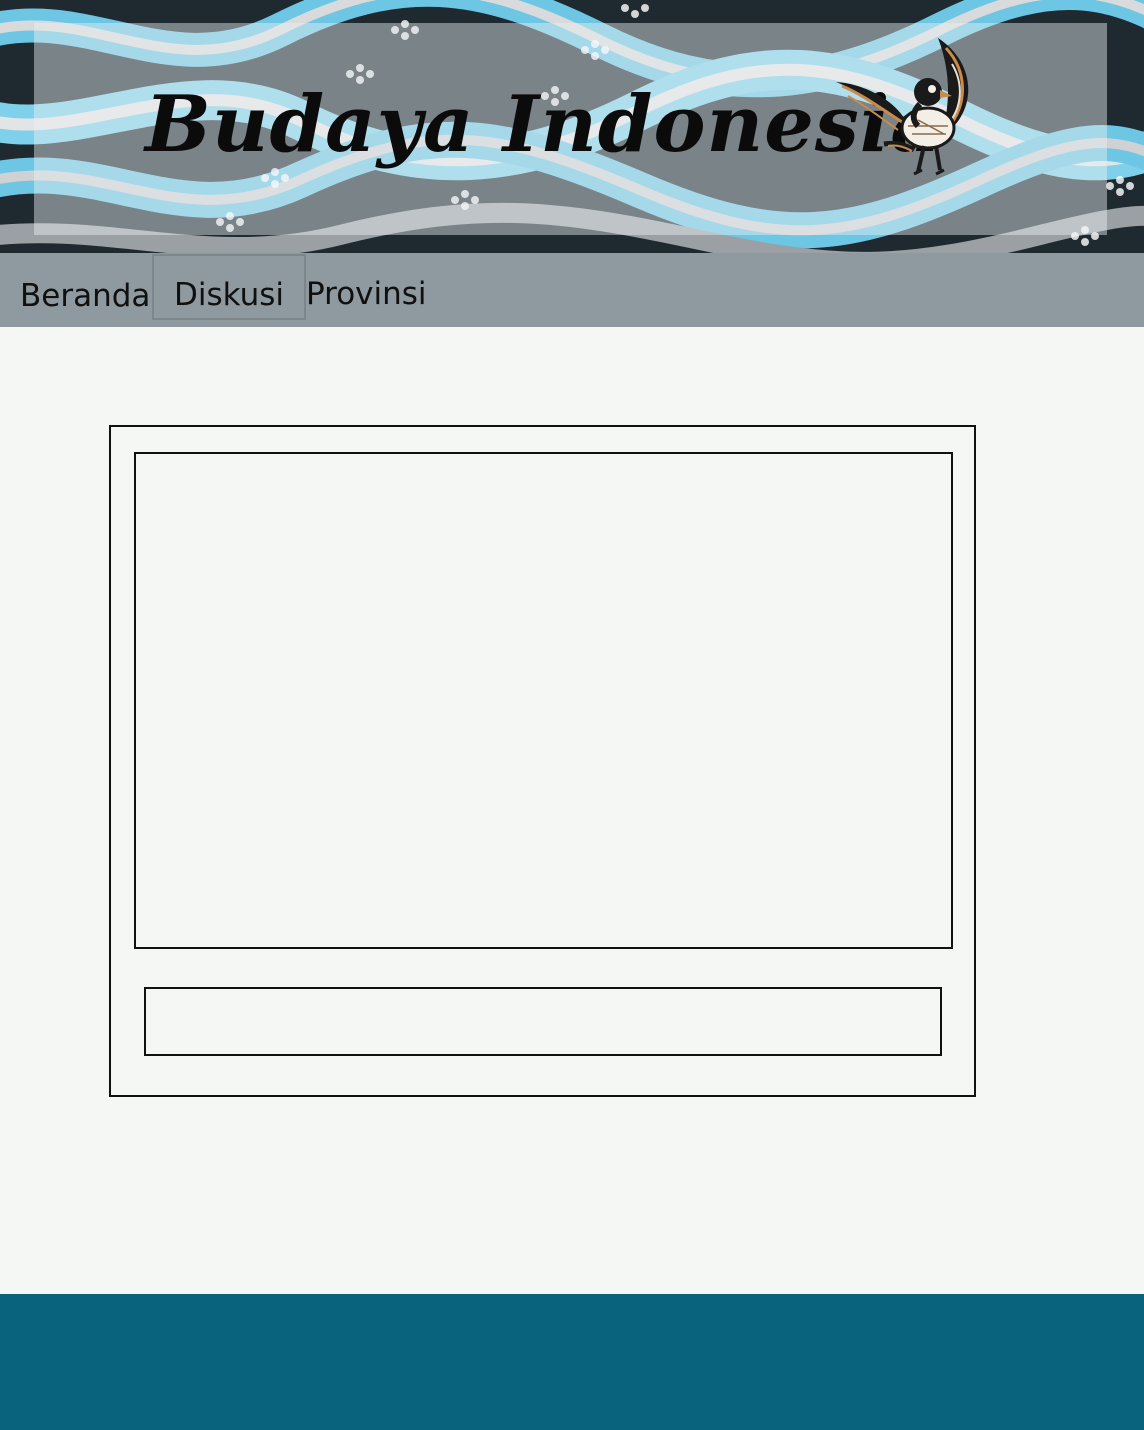 Image resolution: width=1144 pixels, height=1430 pixels. I want to click on nav-item-beranda: Beranda, so click(85, 296).